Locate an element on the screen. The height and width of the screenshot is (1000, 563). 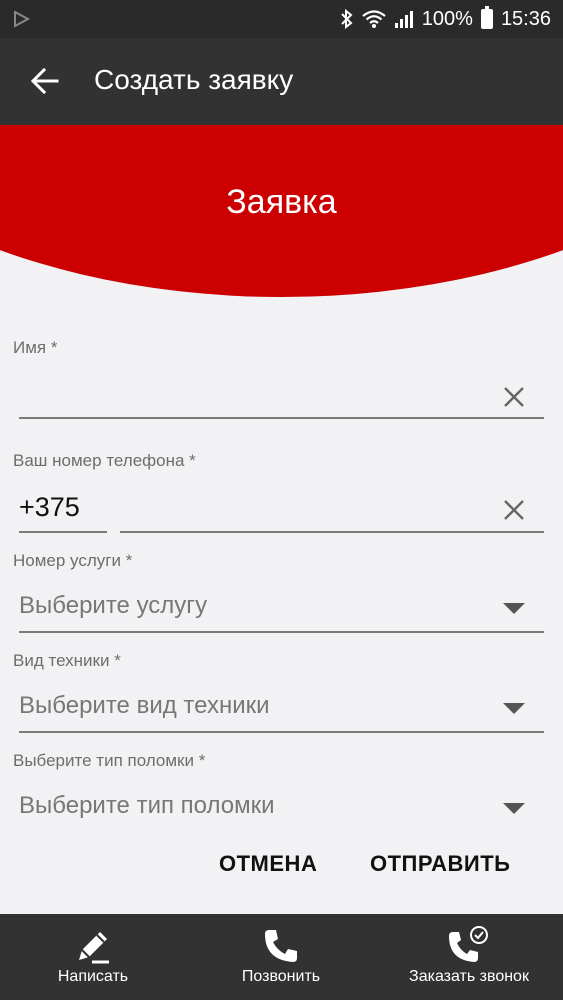
status-bar: 100% 15:36 is located at coordinates (281, 19).